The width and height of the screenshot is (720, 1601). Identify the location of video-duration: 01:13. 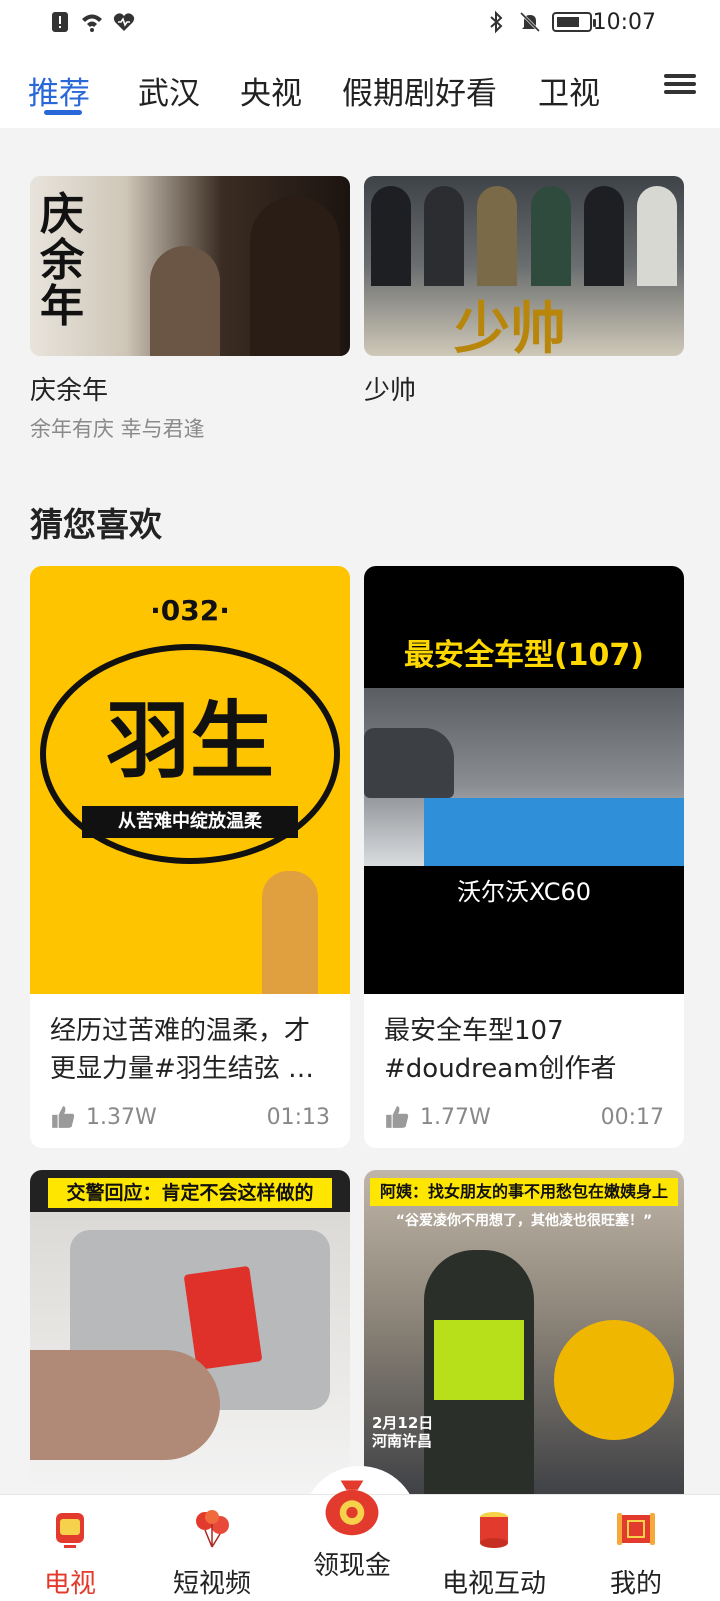
(298, 1117).